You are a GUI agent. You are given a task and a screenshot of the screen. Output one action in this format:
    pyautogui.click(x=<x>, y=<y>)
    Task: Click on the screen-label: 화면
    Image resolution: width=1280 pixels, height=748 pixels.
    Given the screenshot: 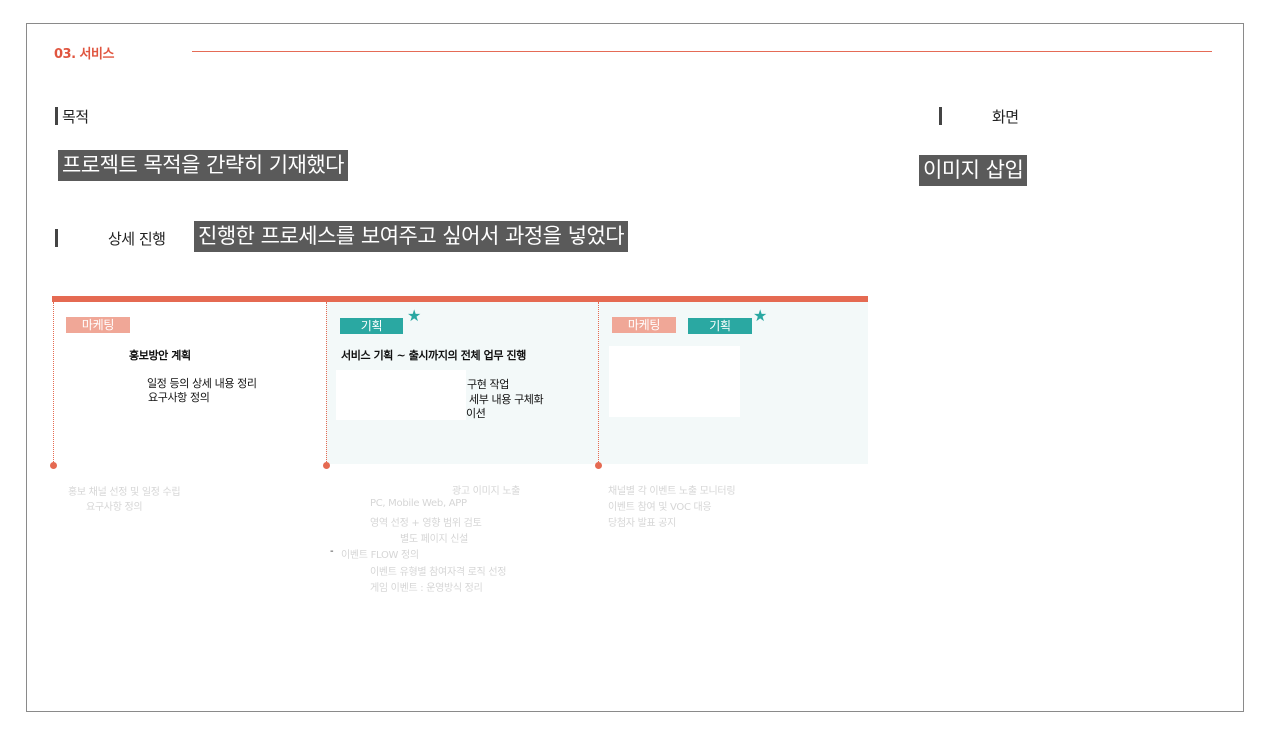 What is the action you would take?
    pyautogui.click(x=1005, y=117)
    